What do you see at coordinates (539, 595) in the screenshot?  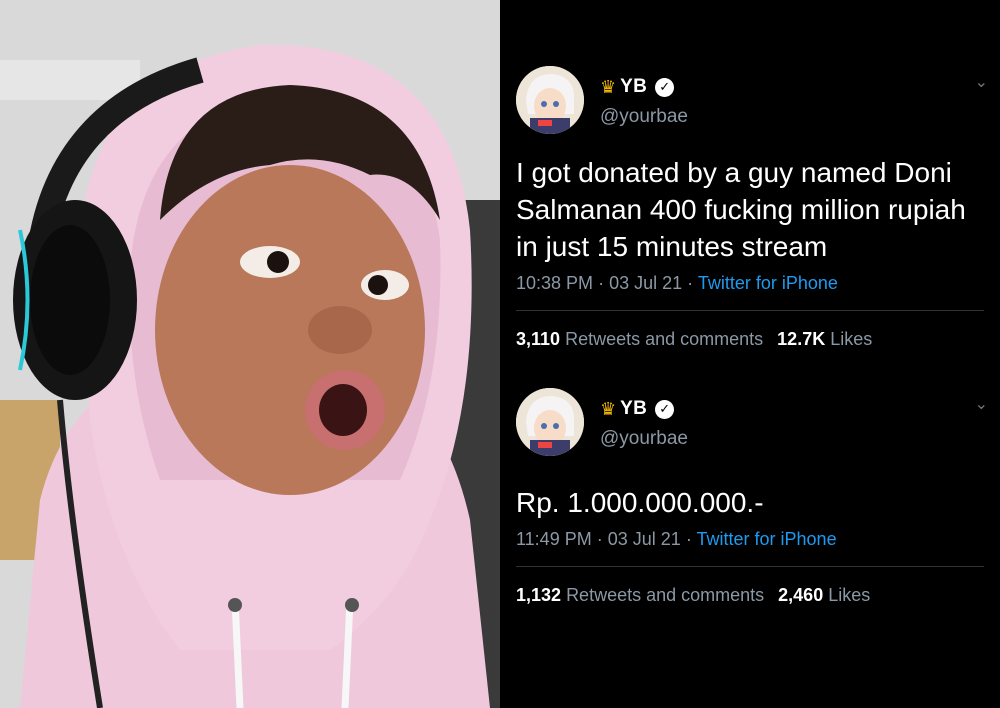 I see `retweets-count: 1,132` at bounding box center [539, 595].